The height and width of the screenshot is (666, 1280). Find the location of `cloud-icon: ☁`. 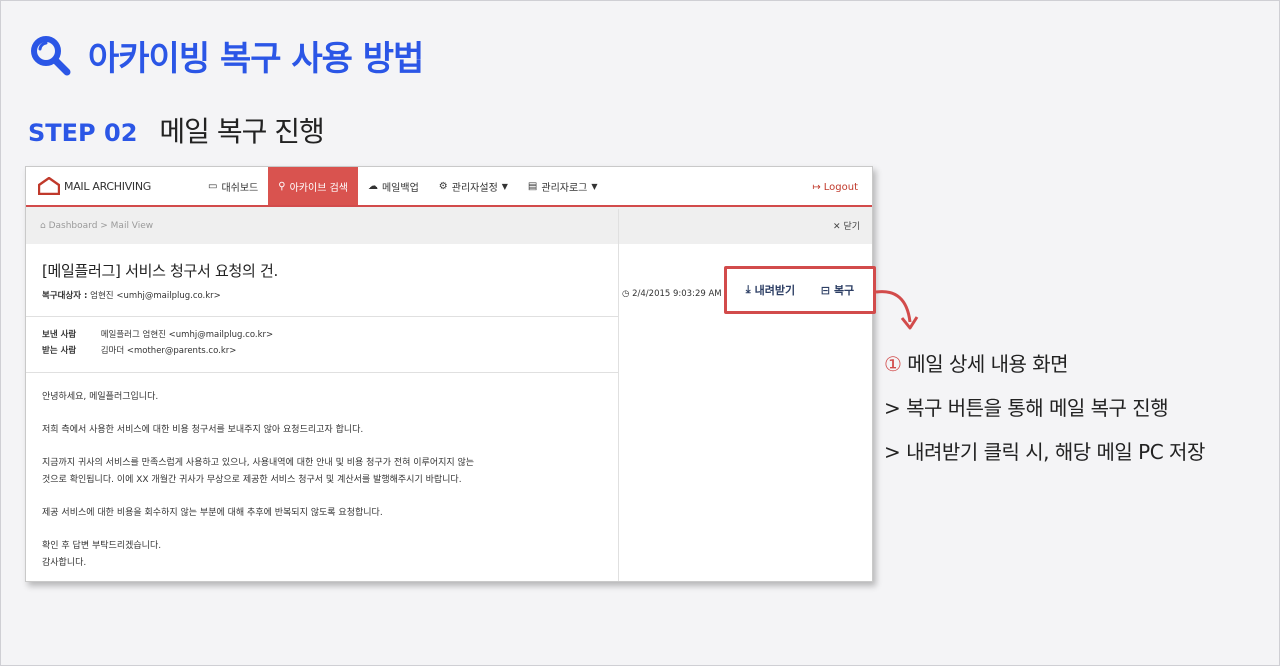

cloud-icon: ☁ is located at coordinates (372, 186).